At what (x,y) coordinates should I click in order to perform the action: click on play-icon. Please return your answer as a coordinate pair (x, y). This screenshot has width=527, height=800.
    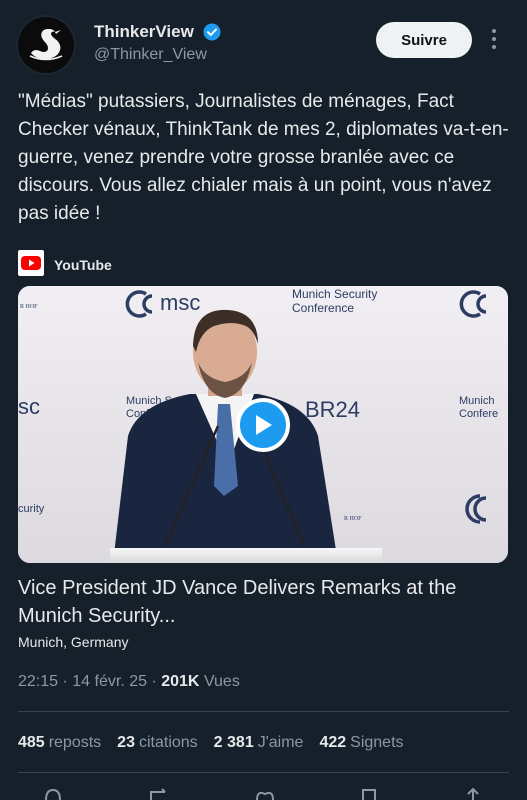
    Looking at the image, I should click on (264, 425).